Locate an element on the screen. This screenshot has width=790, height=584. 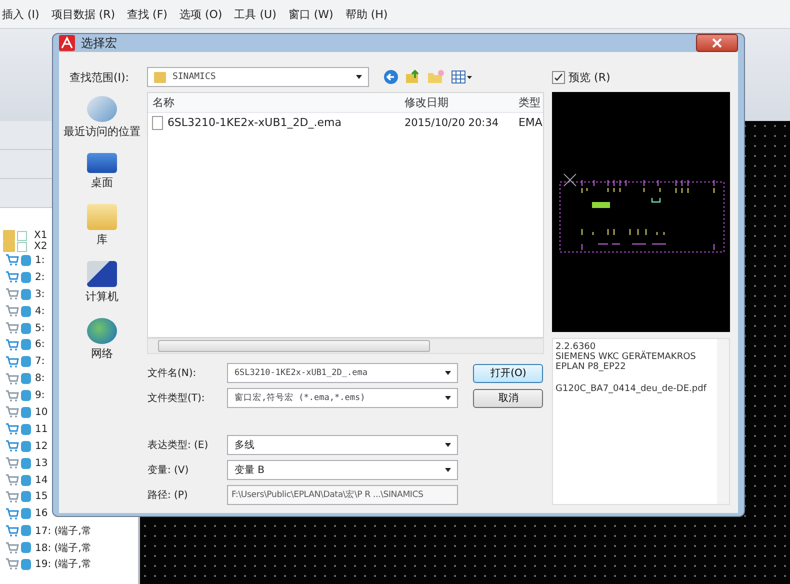
tree-item-label: 13 is located at coordinates (41, 463).